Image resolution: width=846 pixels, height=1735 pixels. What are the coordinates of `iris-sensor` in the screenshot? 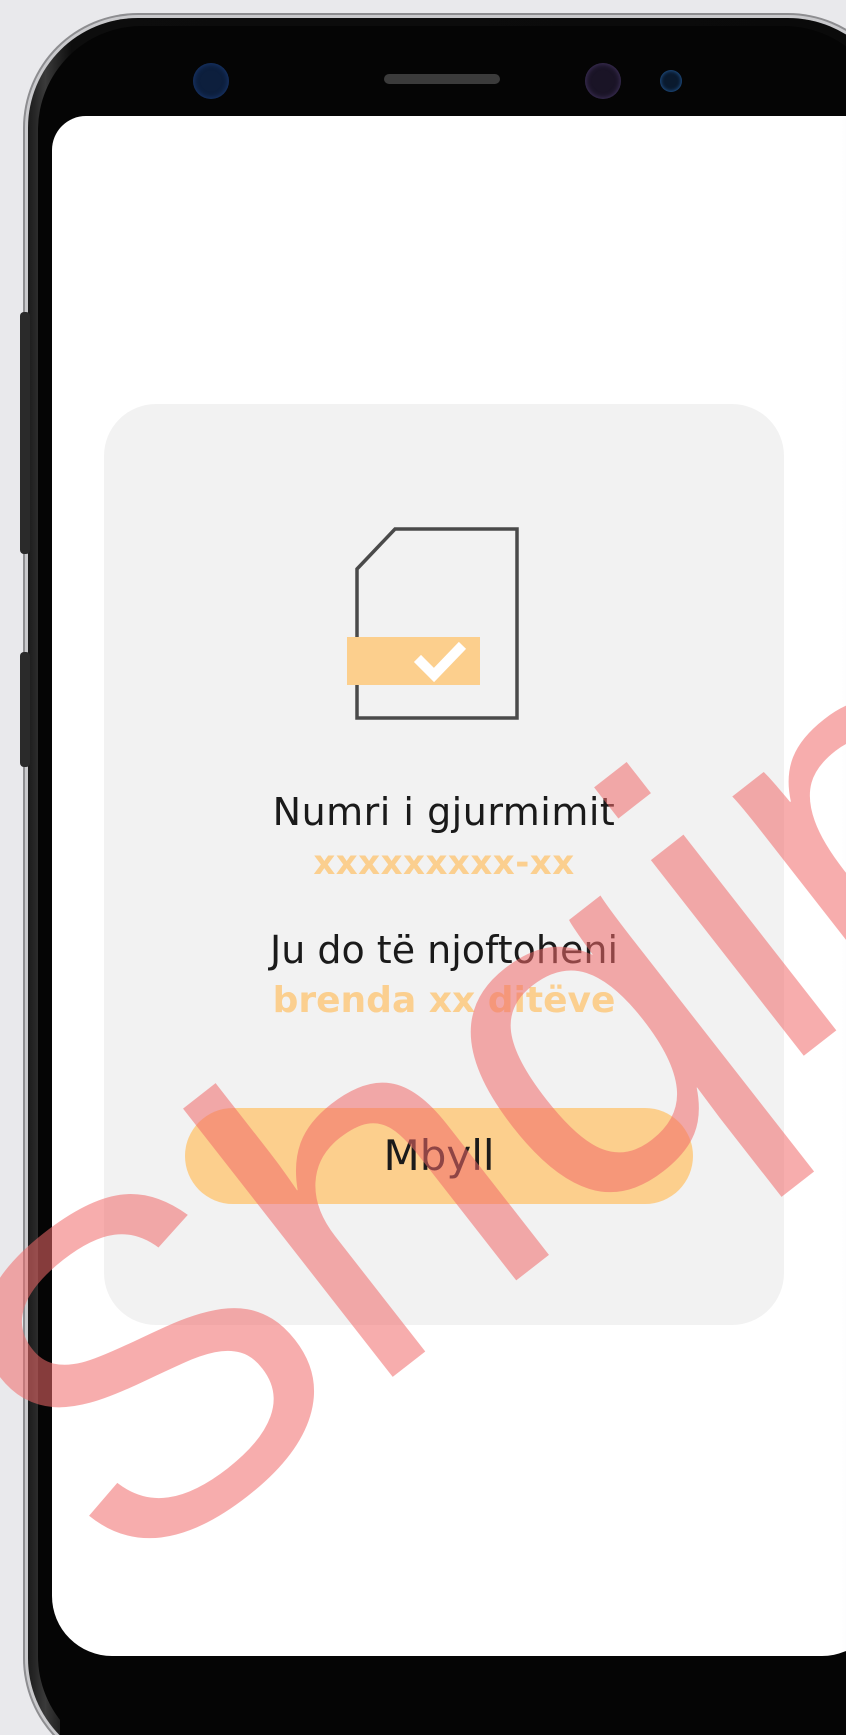 It's located at (671, 81).